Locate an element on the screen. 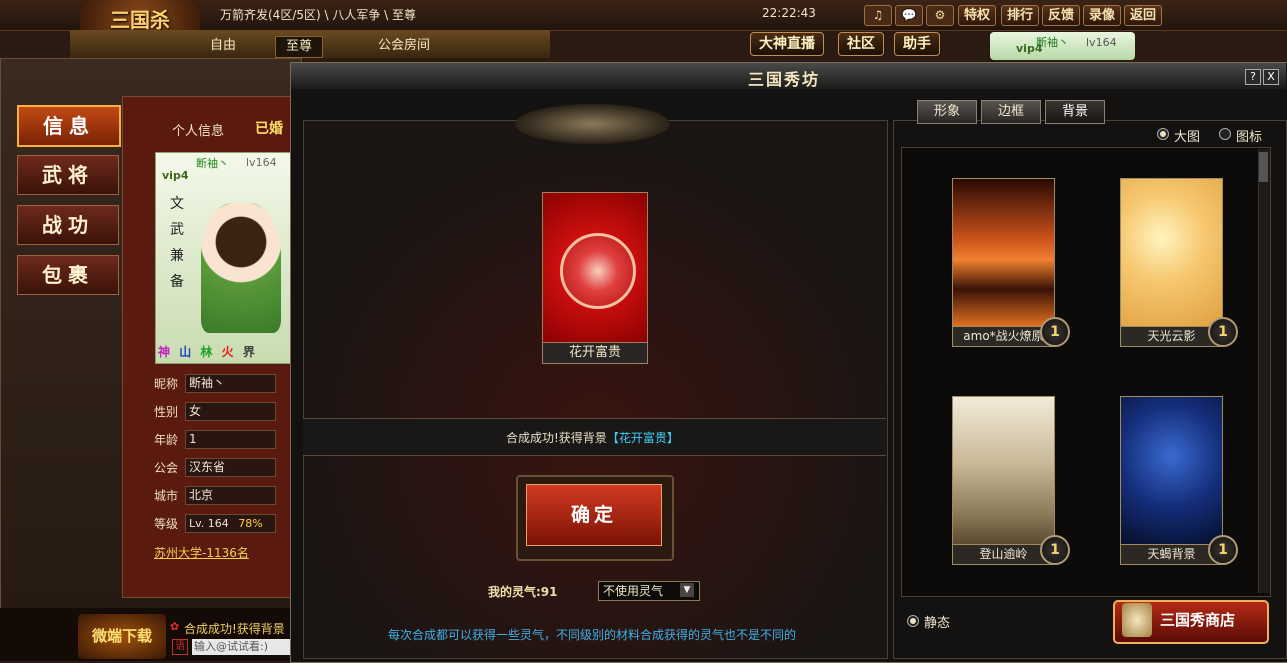 This screenshot has width=1287, height=663. nav-info: 信息 is located at coordinates (69, 126).